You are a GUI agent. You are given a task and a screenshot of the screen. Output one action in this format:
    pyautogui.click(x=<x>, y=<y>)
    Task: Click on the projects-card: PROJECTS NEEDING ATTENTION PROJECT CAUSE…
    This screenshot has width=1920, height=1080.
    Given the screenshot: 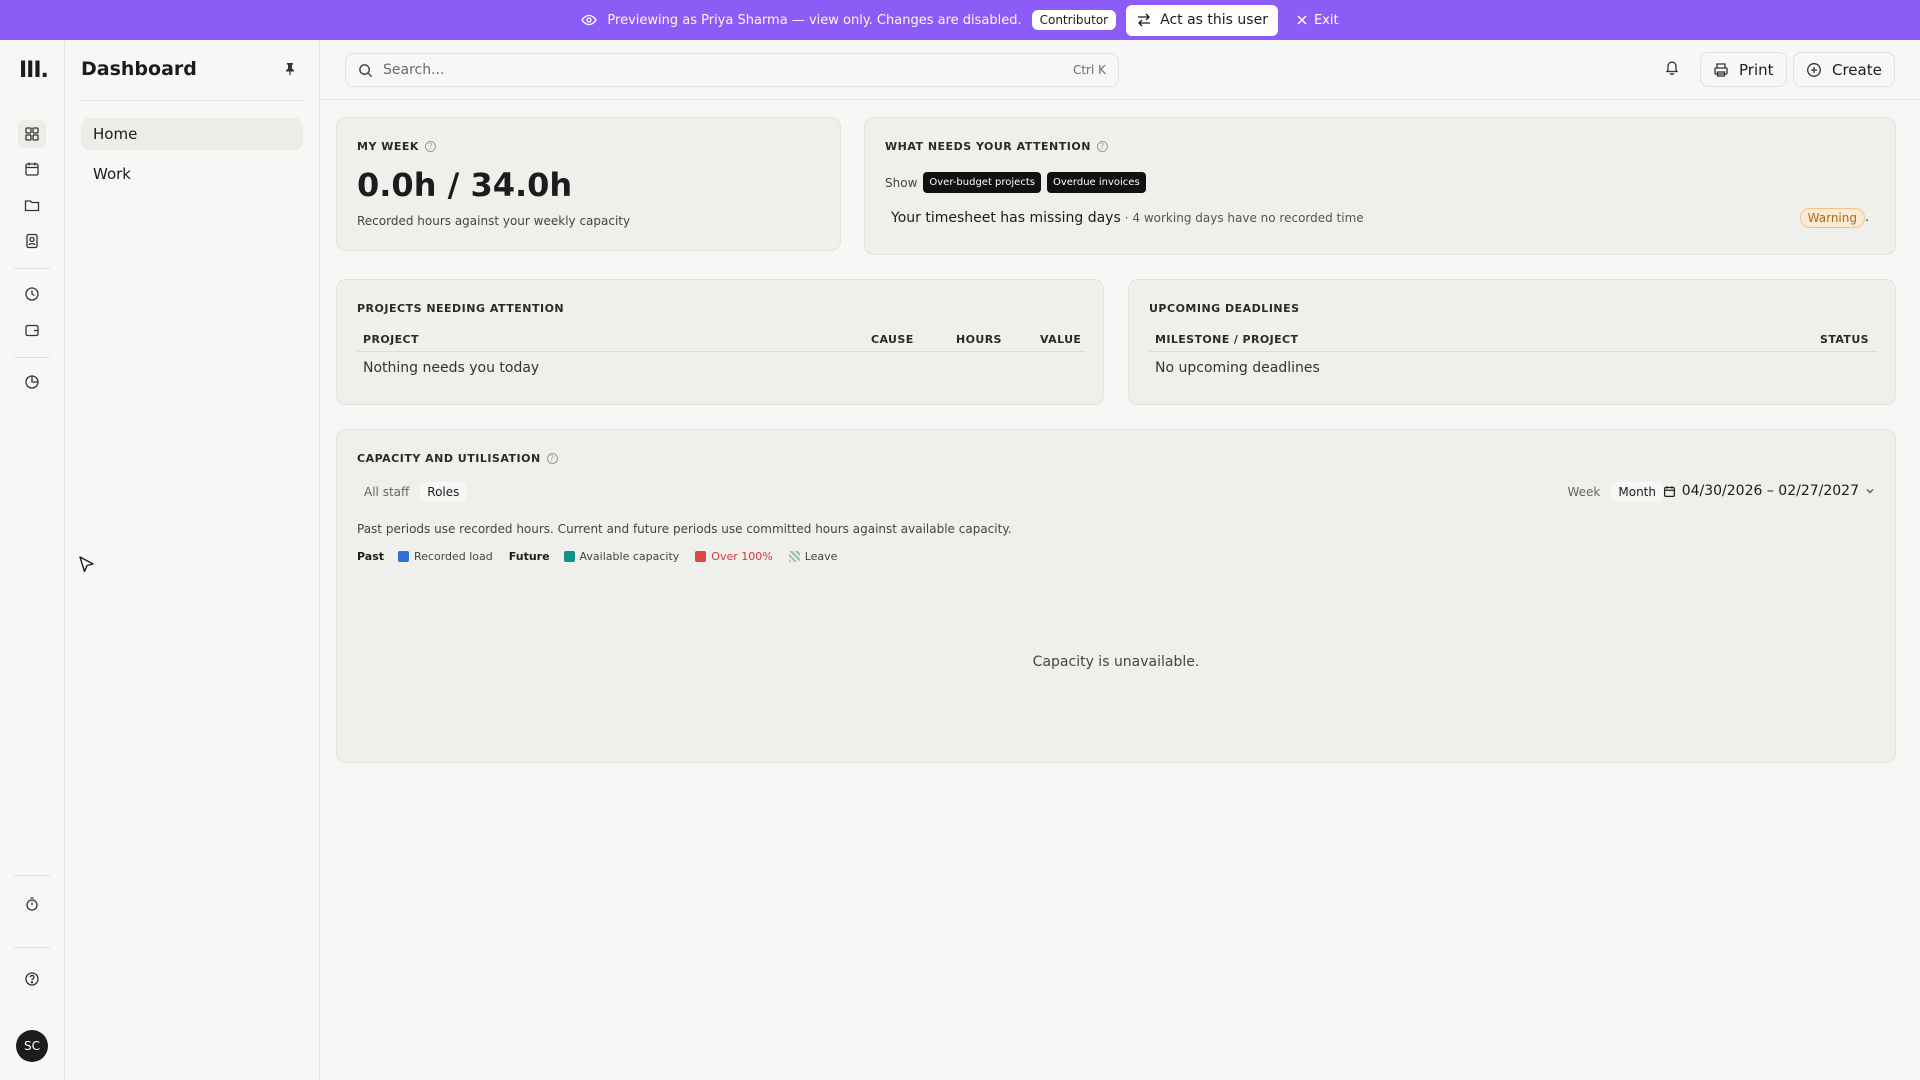 What is the action you would take?
    pyautogui.click(x=720, y=342)
    